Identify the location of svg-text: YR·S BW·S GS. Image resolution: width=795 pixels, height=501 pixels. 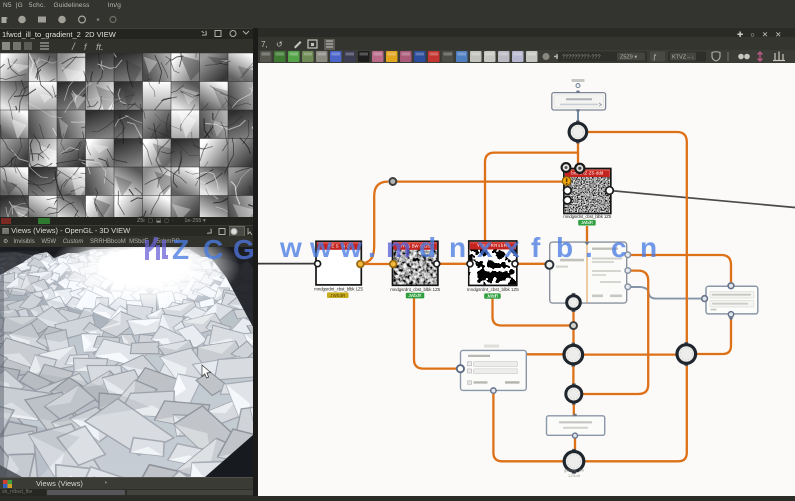
(415, 245).